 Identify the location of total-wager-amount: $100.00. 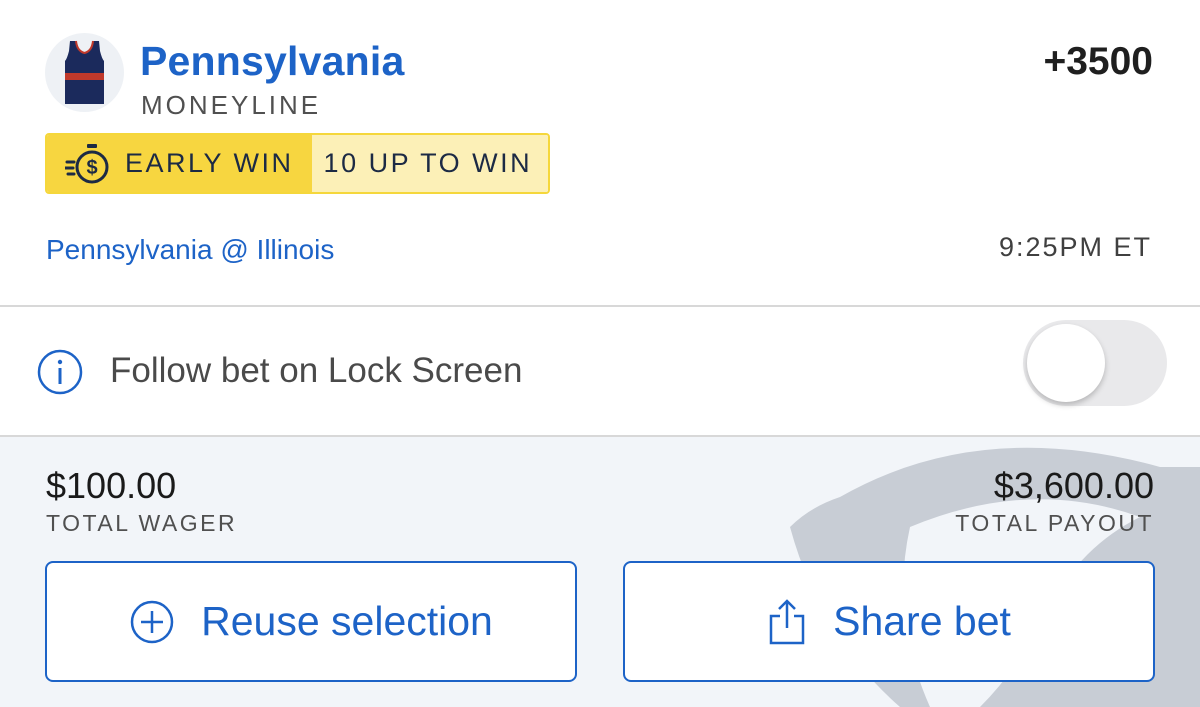
(111, 485).